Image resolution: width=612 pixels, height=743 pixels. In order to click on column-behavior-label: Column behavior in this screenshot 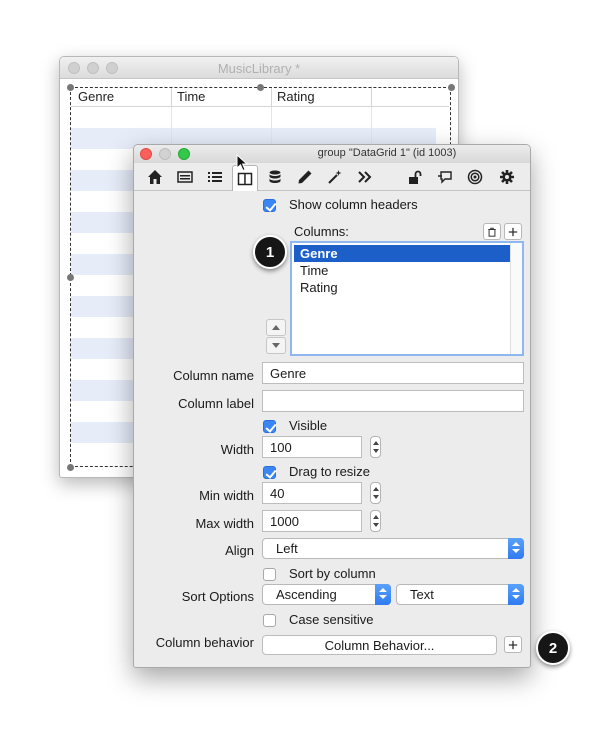, I will do `click(204, 642)`.